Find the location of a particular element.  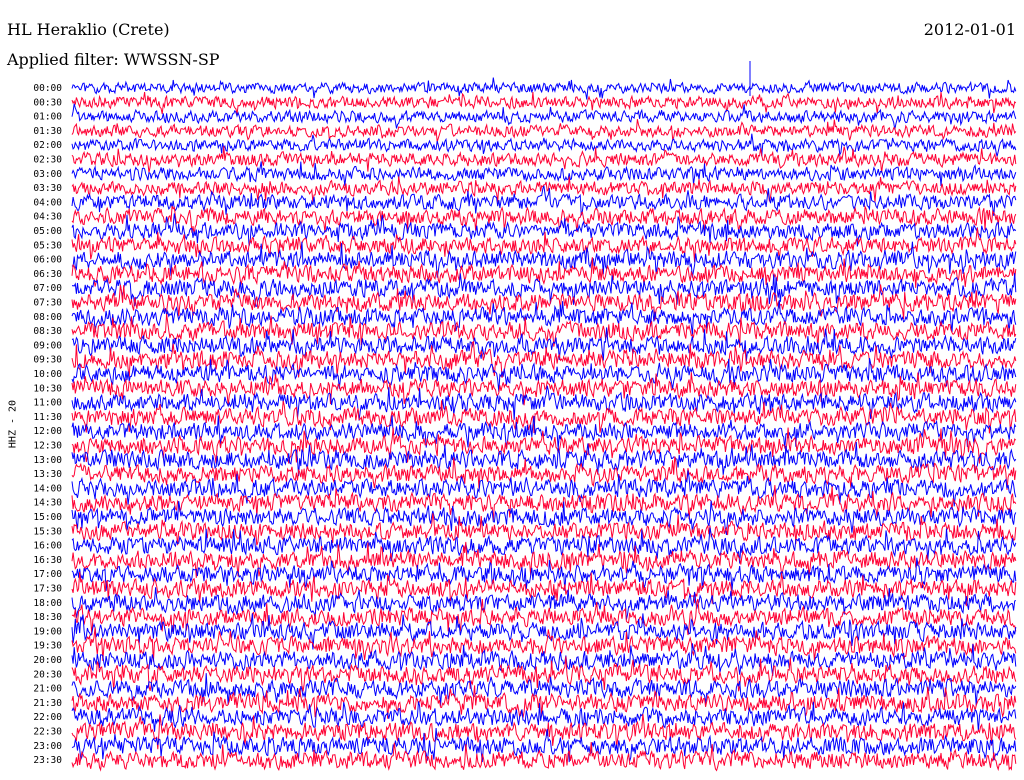

row-time-label: 10:30 is located at coordinates (47, 388).